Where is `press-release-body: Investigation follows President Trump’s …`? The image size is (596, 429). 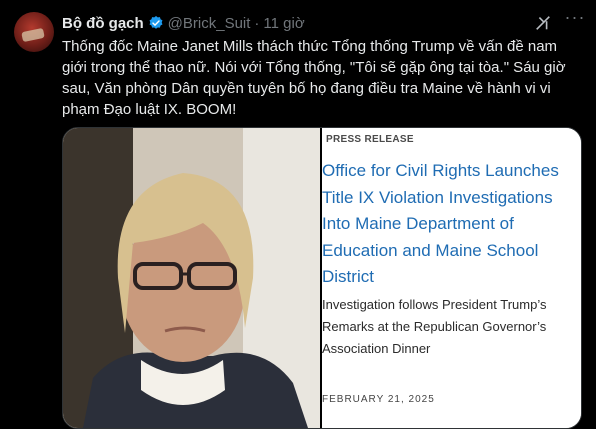
press-release-body: Investigation follows President Trump’s … is located at coordinates (434, 326).